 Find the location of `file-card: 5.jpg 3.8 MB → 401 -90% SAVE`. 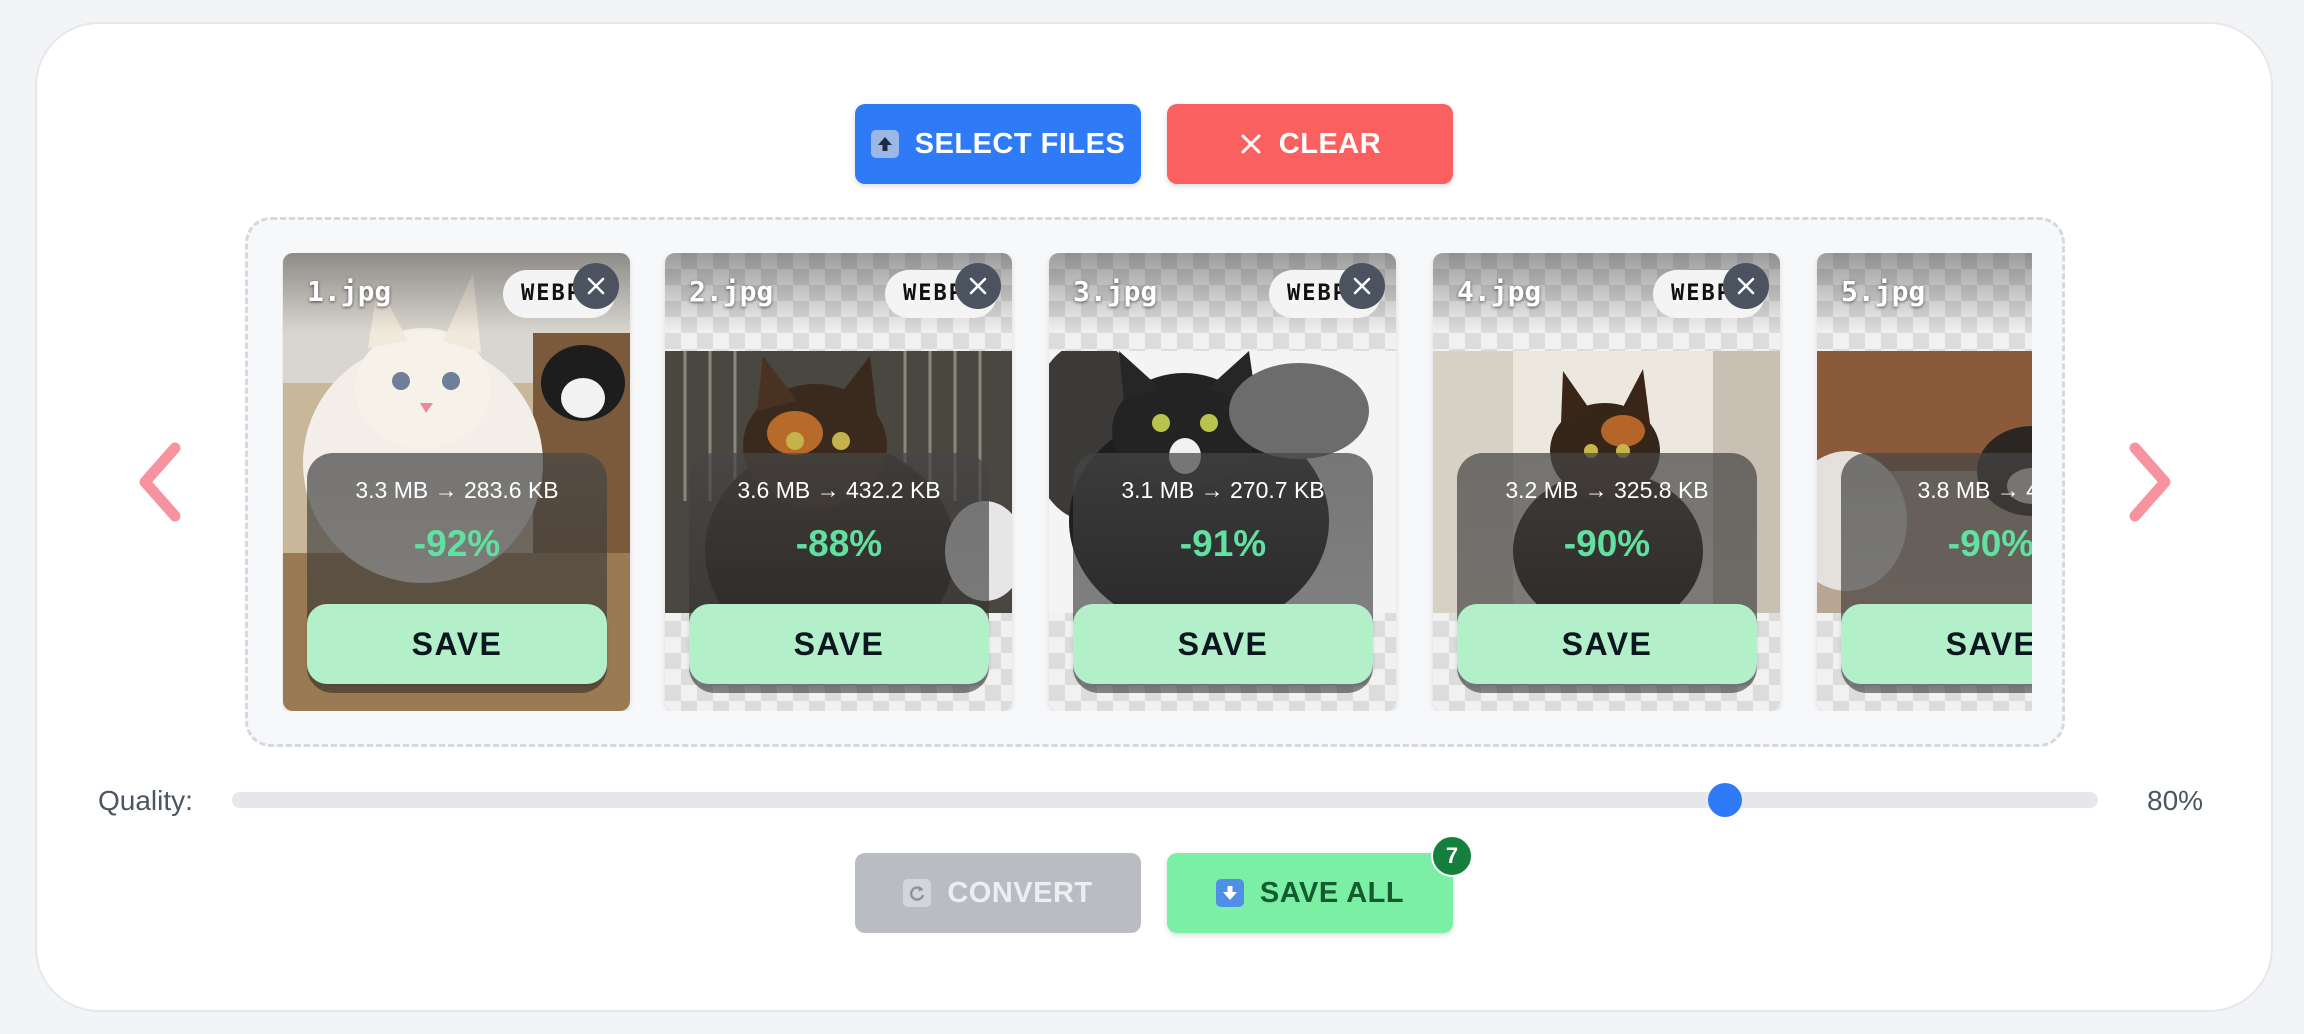

file-card: 5.jpg 3.8 MB → 401 -90% SAVE is located at coordinates (1924, 482).